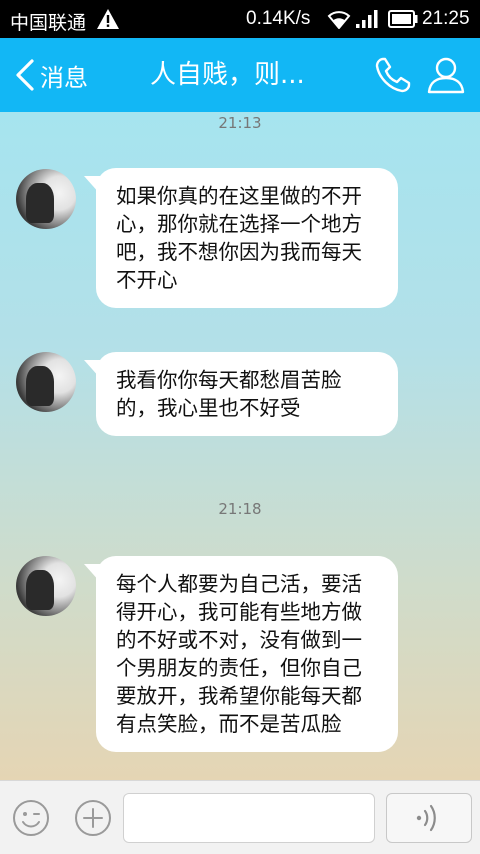  I want to click on status-bar: 中国联通 0.14K/s 21:25, so click(240, 19).